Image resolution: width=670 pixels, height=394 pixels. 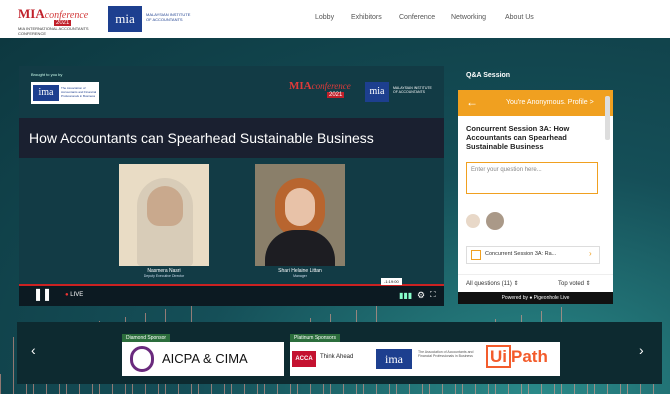 What do you see at coordinates (300, 86) in the screenshot?
I see `video-brand-main: MIA` at bounding box center [300, 86].